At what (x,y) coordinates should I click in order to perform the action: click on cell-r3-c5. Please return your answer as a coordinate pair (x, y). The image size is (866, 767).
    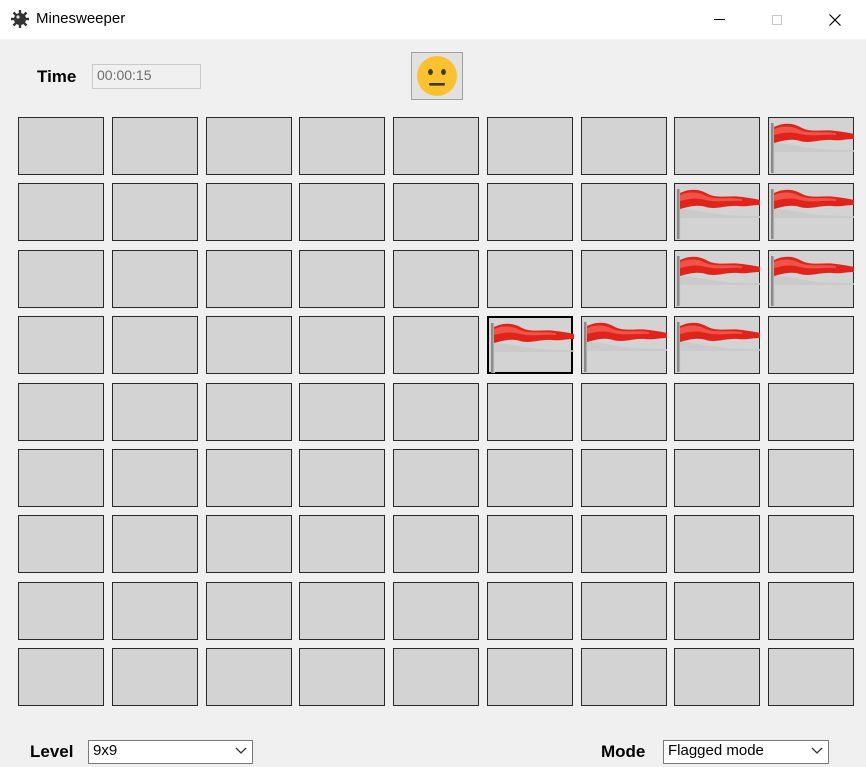
    Looking at the image, I should click on (436, 279).